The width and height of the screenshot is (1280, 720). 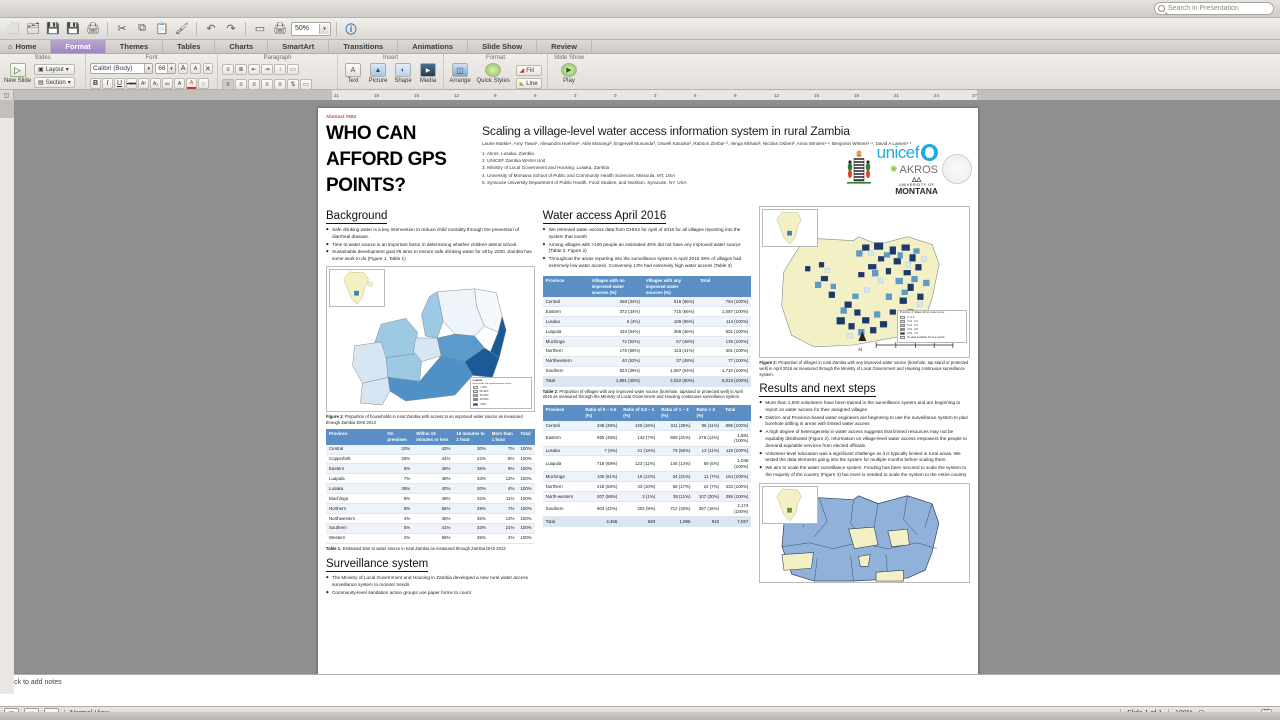 What do you see at coordinates (73, 29) in the screenshot?
I see `save-icon: 💾` at bounding box center [73, 29].